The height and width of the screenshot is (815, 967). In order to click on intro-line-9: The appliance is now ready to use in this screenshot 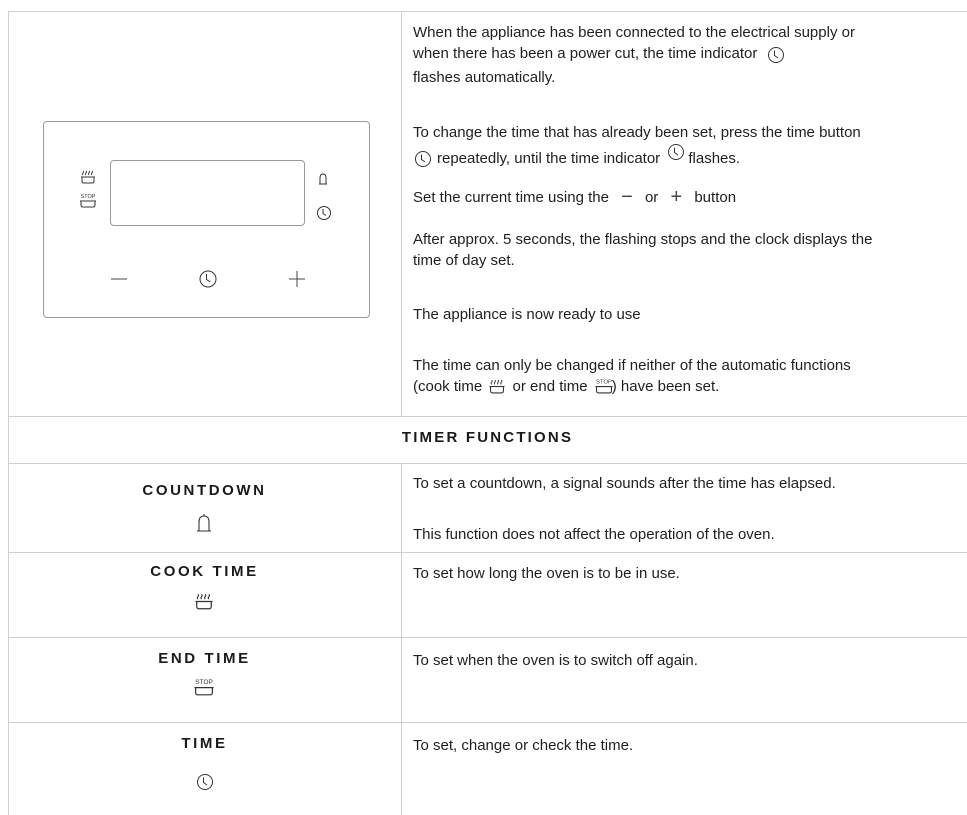, I will do `click(527, 314)`.